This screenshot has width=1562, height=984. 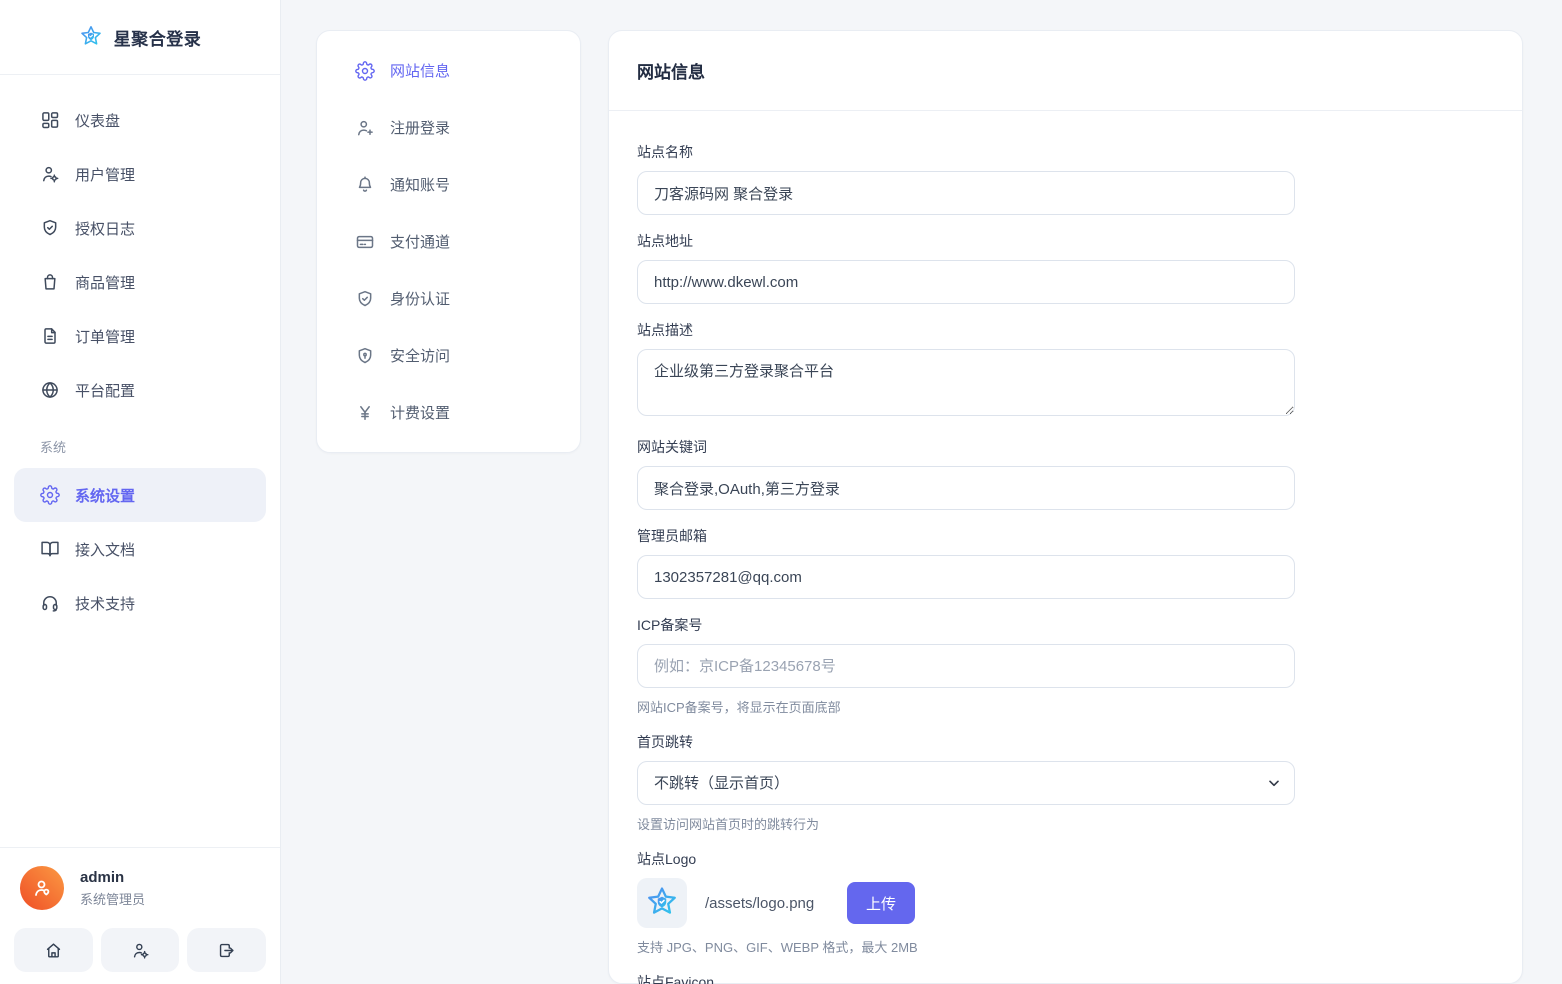 What do you see at coordinates (113, 899) in the screenshot?
I see `user-role: 系统管理员` at bounding box center [113, 899].